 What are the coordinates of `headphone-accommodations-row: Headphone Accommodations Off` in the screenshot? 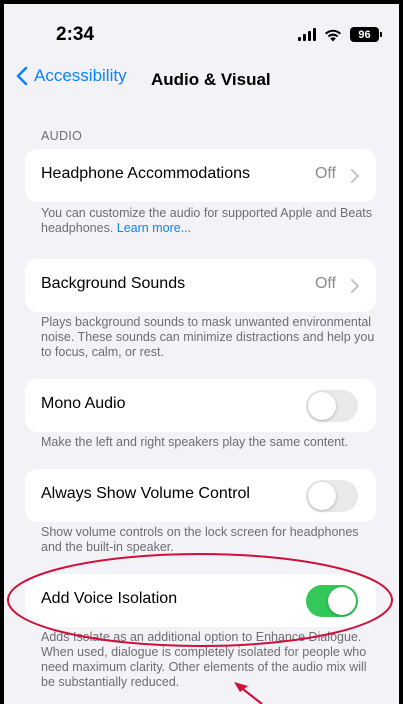 It's located at (200, 175).